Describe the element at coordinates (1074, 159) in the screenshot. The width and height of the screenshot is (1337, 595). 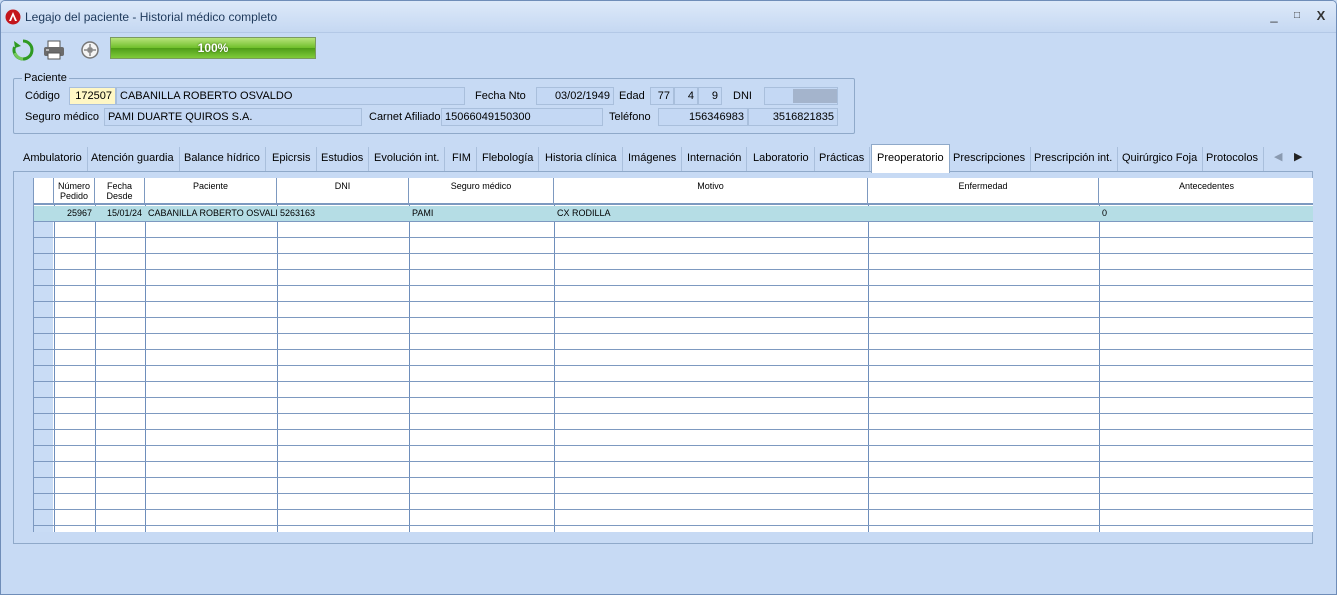
I see `tab-prescripcion-int: Prescripción int.` at that location.